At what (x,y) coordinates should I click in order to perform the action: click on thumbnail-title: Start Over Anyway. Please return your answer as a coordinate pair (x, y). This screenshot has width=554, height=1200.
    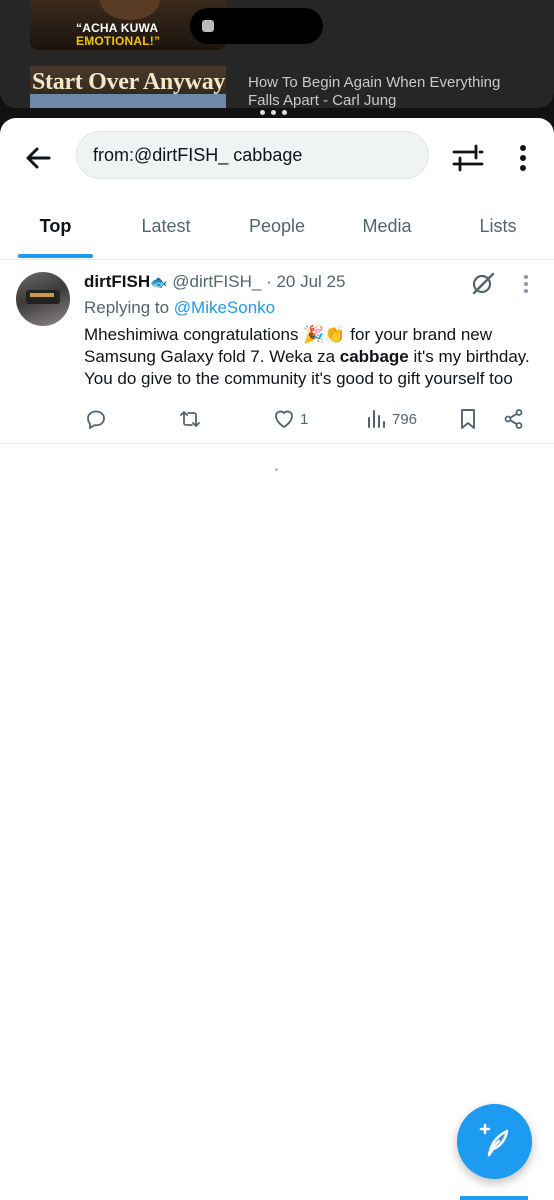
    Looking at the image, I should click on (129, 82).